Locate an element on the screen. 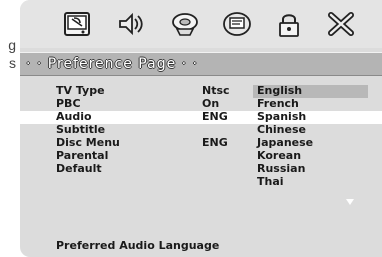 The height and width of the screenshot is (257, 382). menu-item-label: Subtitle is located at coordinates (81, 129).